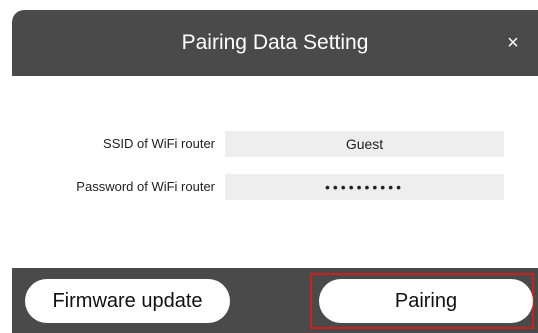 Image resolution: width=538 pixels, height=333 pixels. I want to click on firmware-update-button: Firmware update, so click(127, 301).